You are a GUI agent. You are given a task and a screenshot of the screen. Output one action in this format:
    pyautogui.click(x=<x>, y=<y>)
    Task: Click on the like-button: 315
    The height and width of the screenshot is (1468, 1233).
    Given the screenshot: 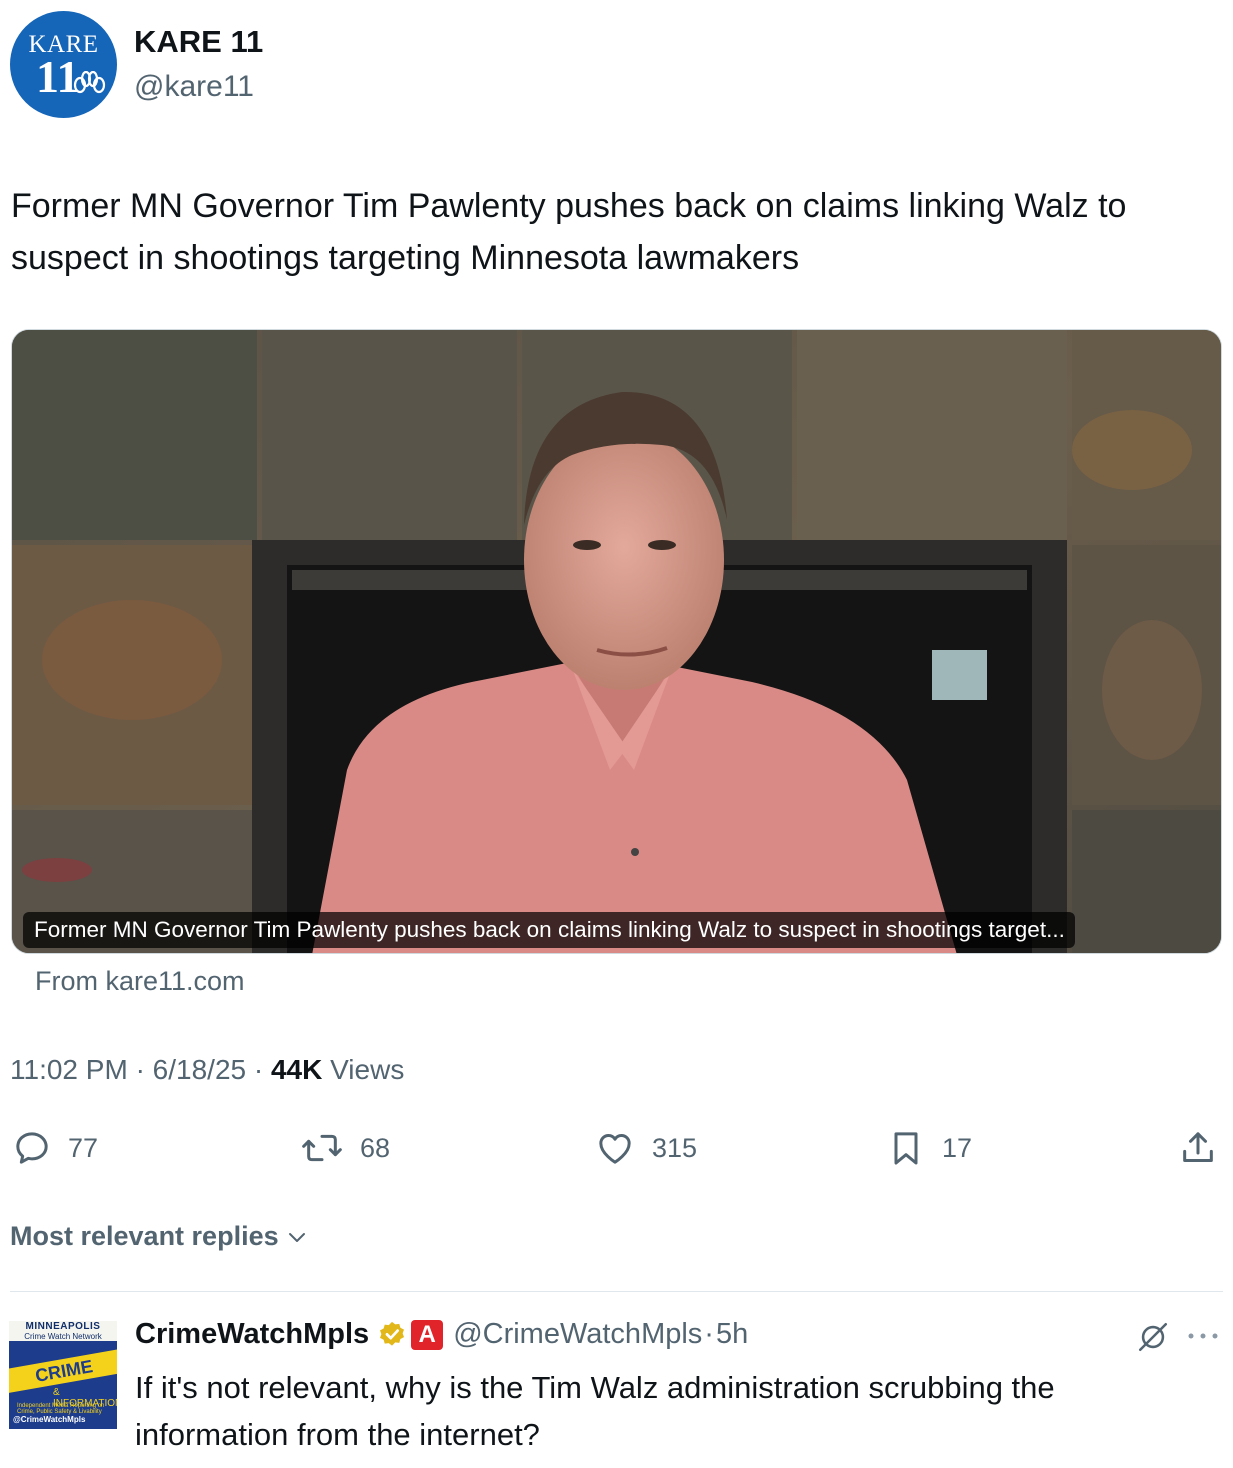 What is the action you would take?
    pyautogui.click(x=645, y=1148)
    